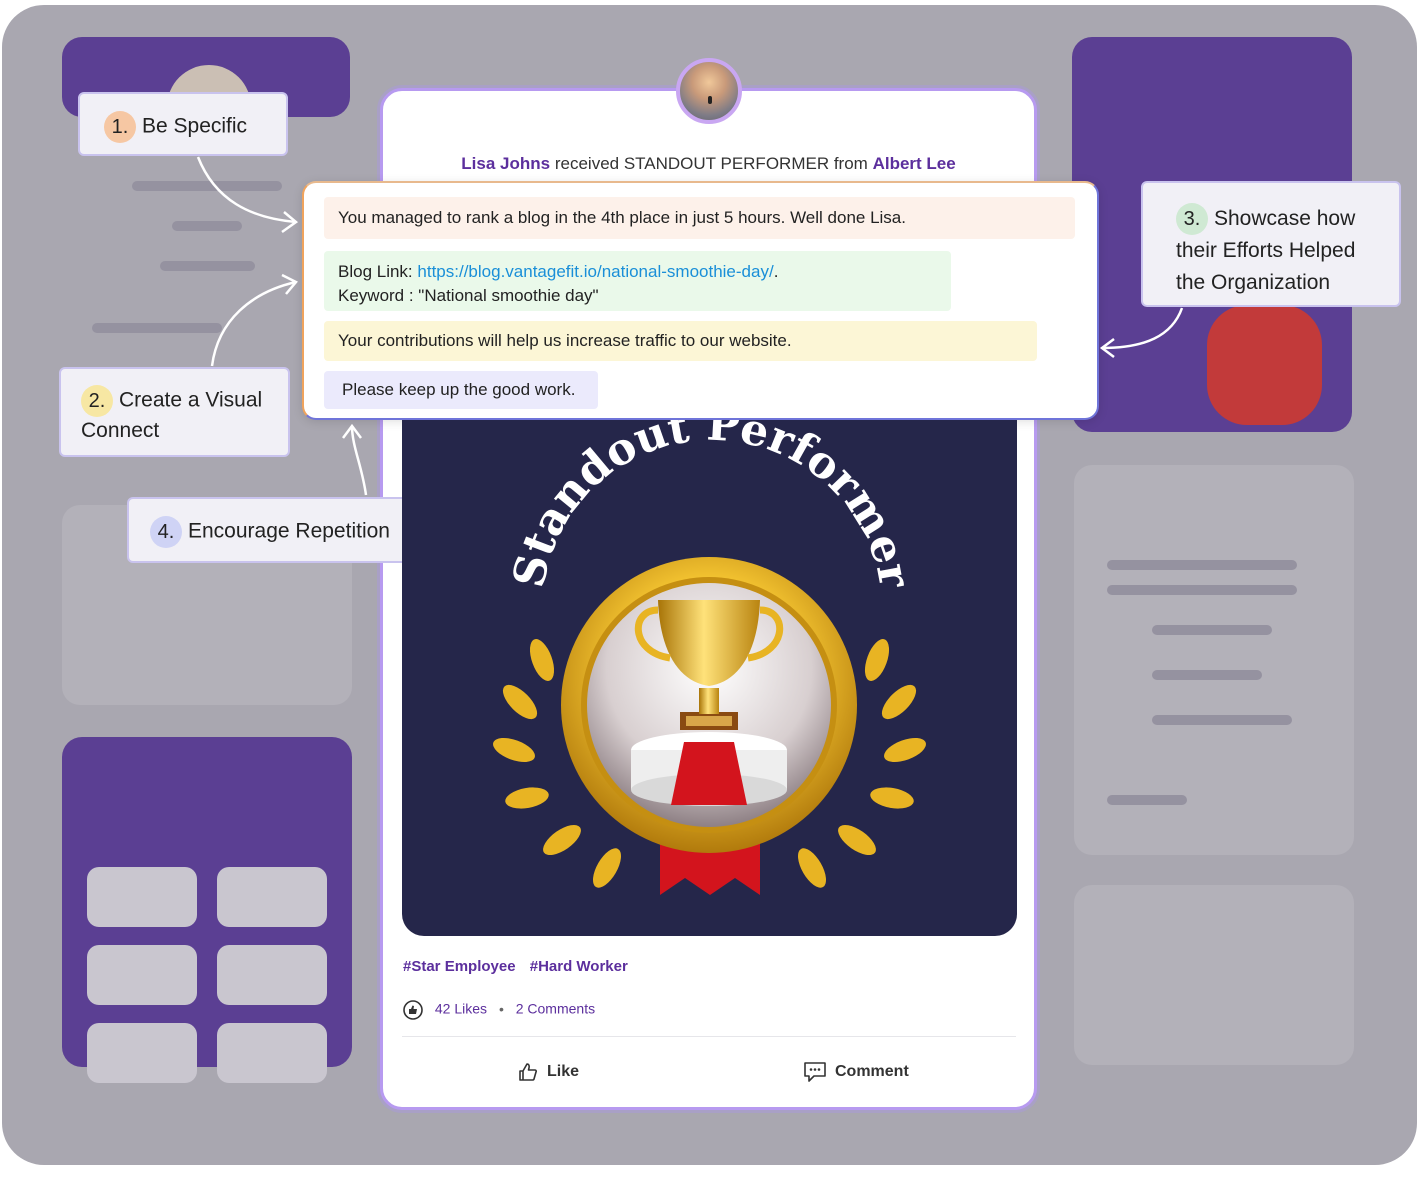  Describe the element at coordinates (815, 1072) in the screenshot. I see `comment-icon` at that location.